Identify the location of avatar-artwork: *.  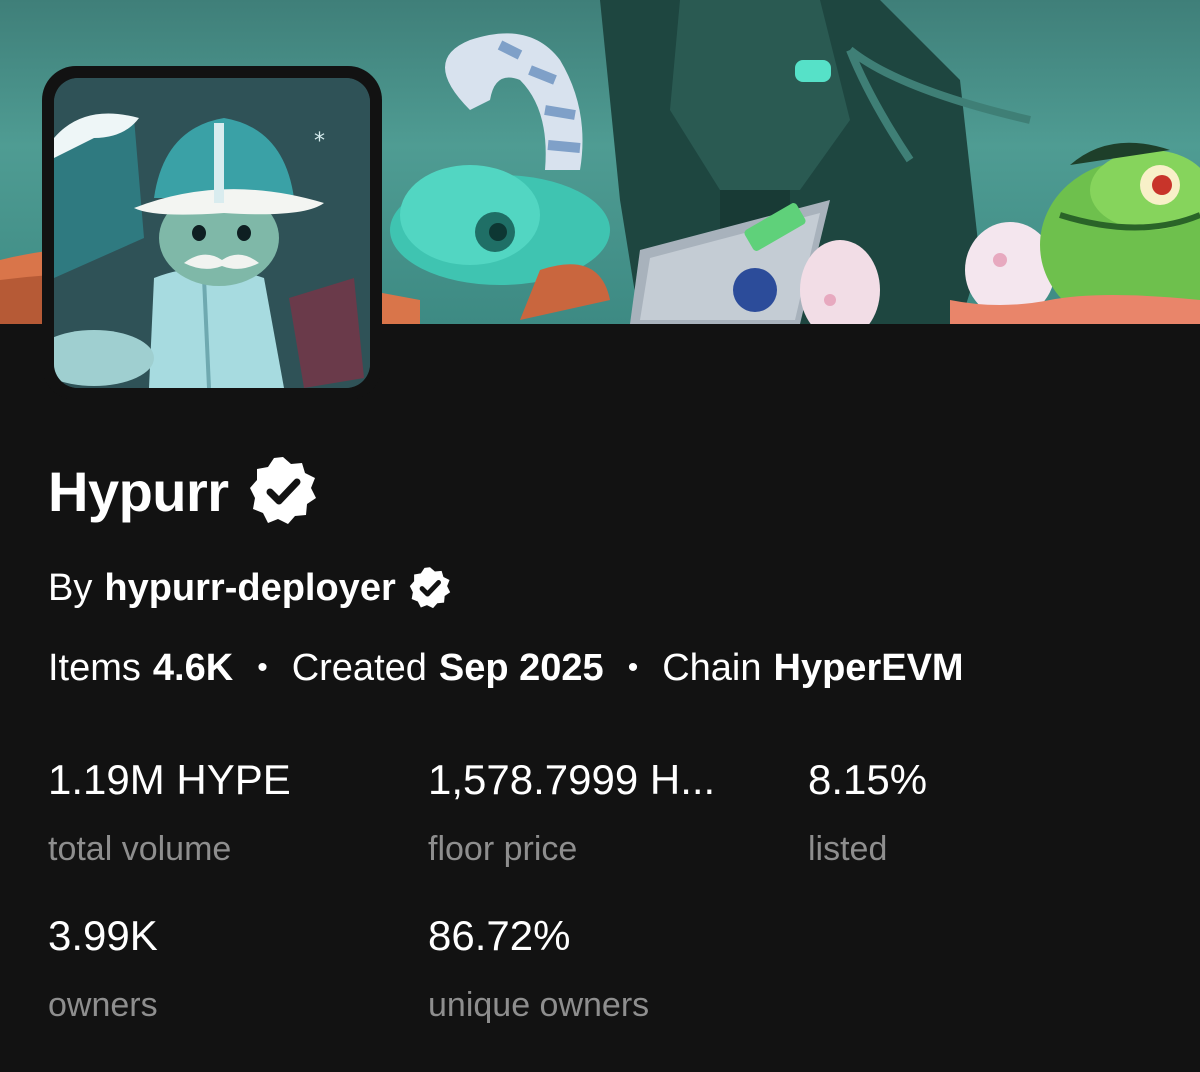
(212, 233).